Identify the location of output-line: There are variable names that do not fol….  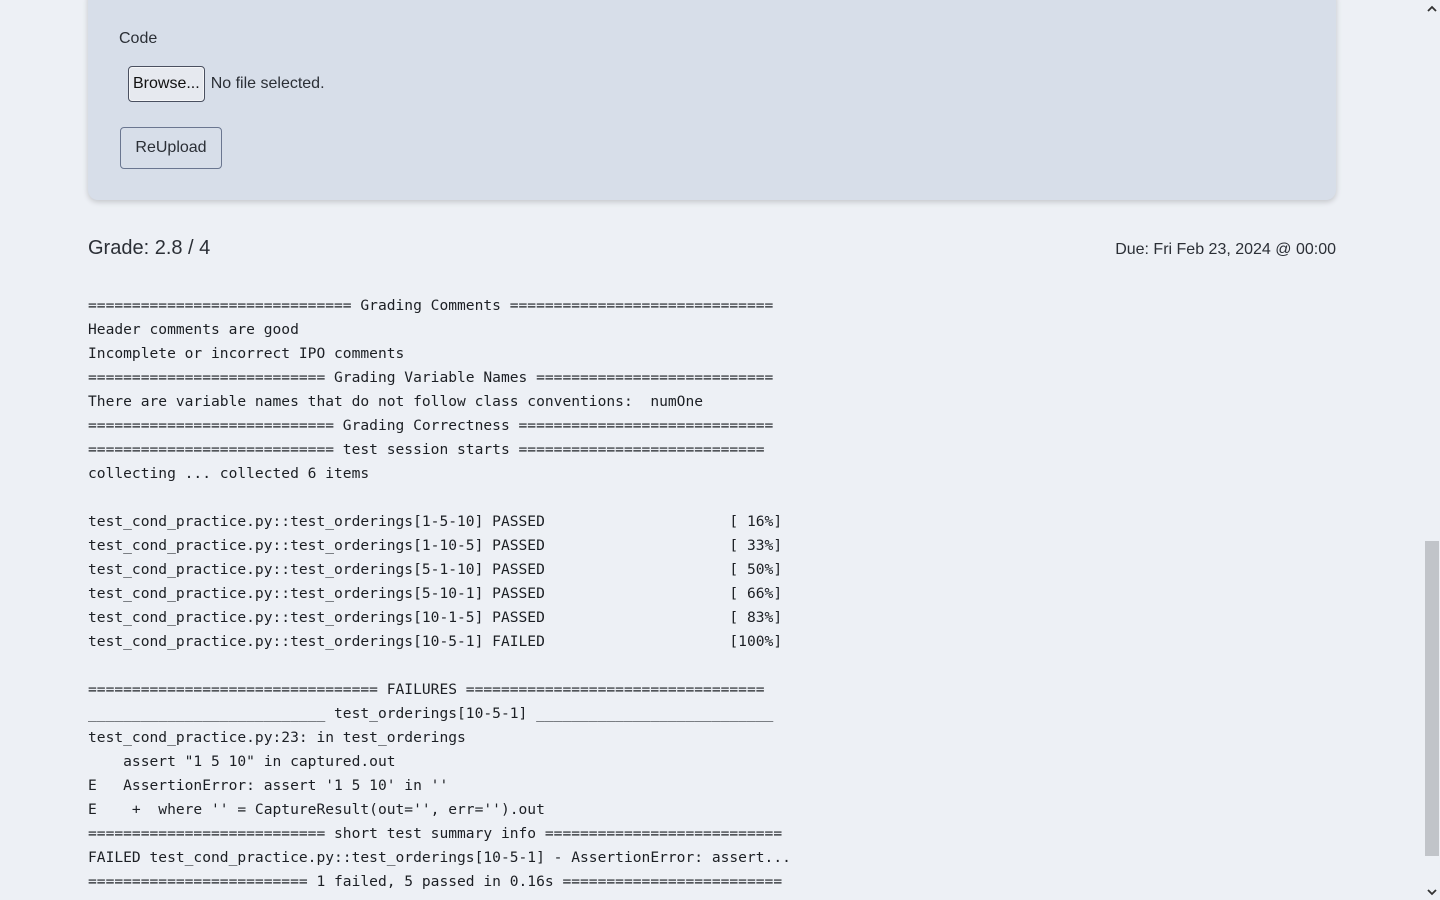
(396, 401).